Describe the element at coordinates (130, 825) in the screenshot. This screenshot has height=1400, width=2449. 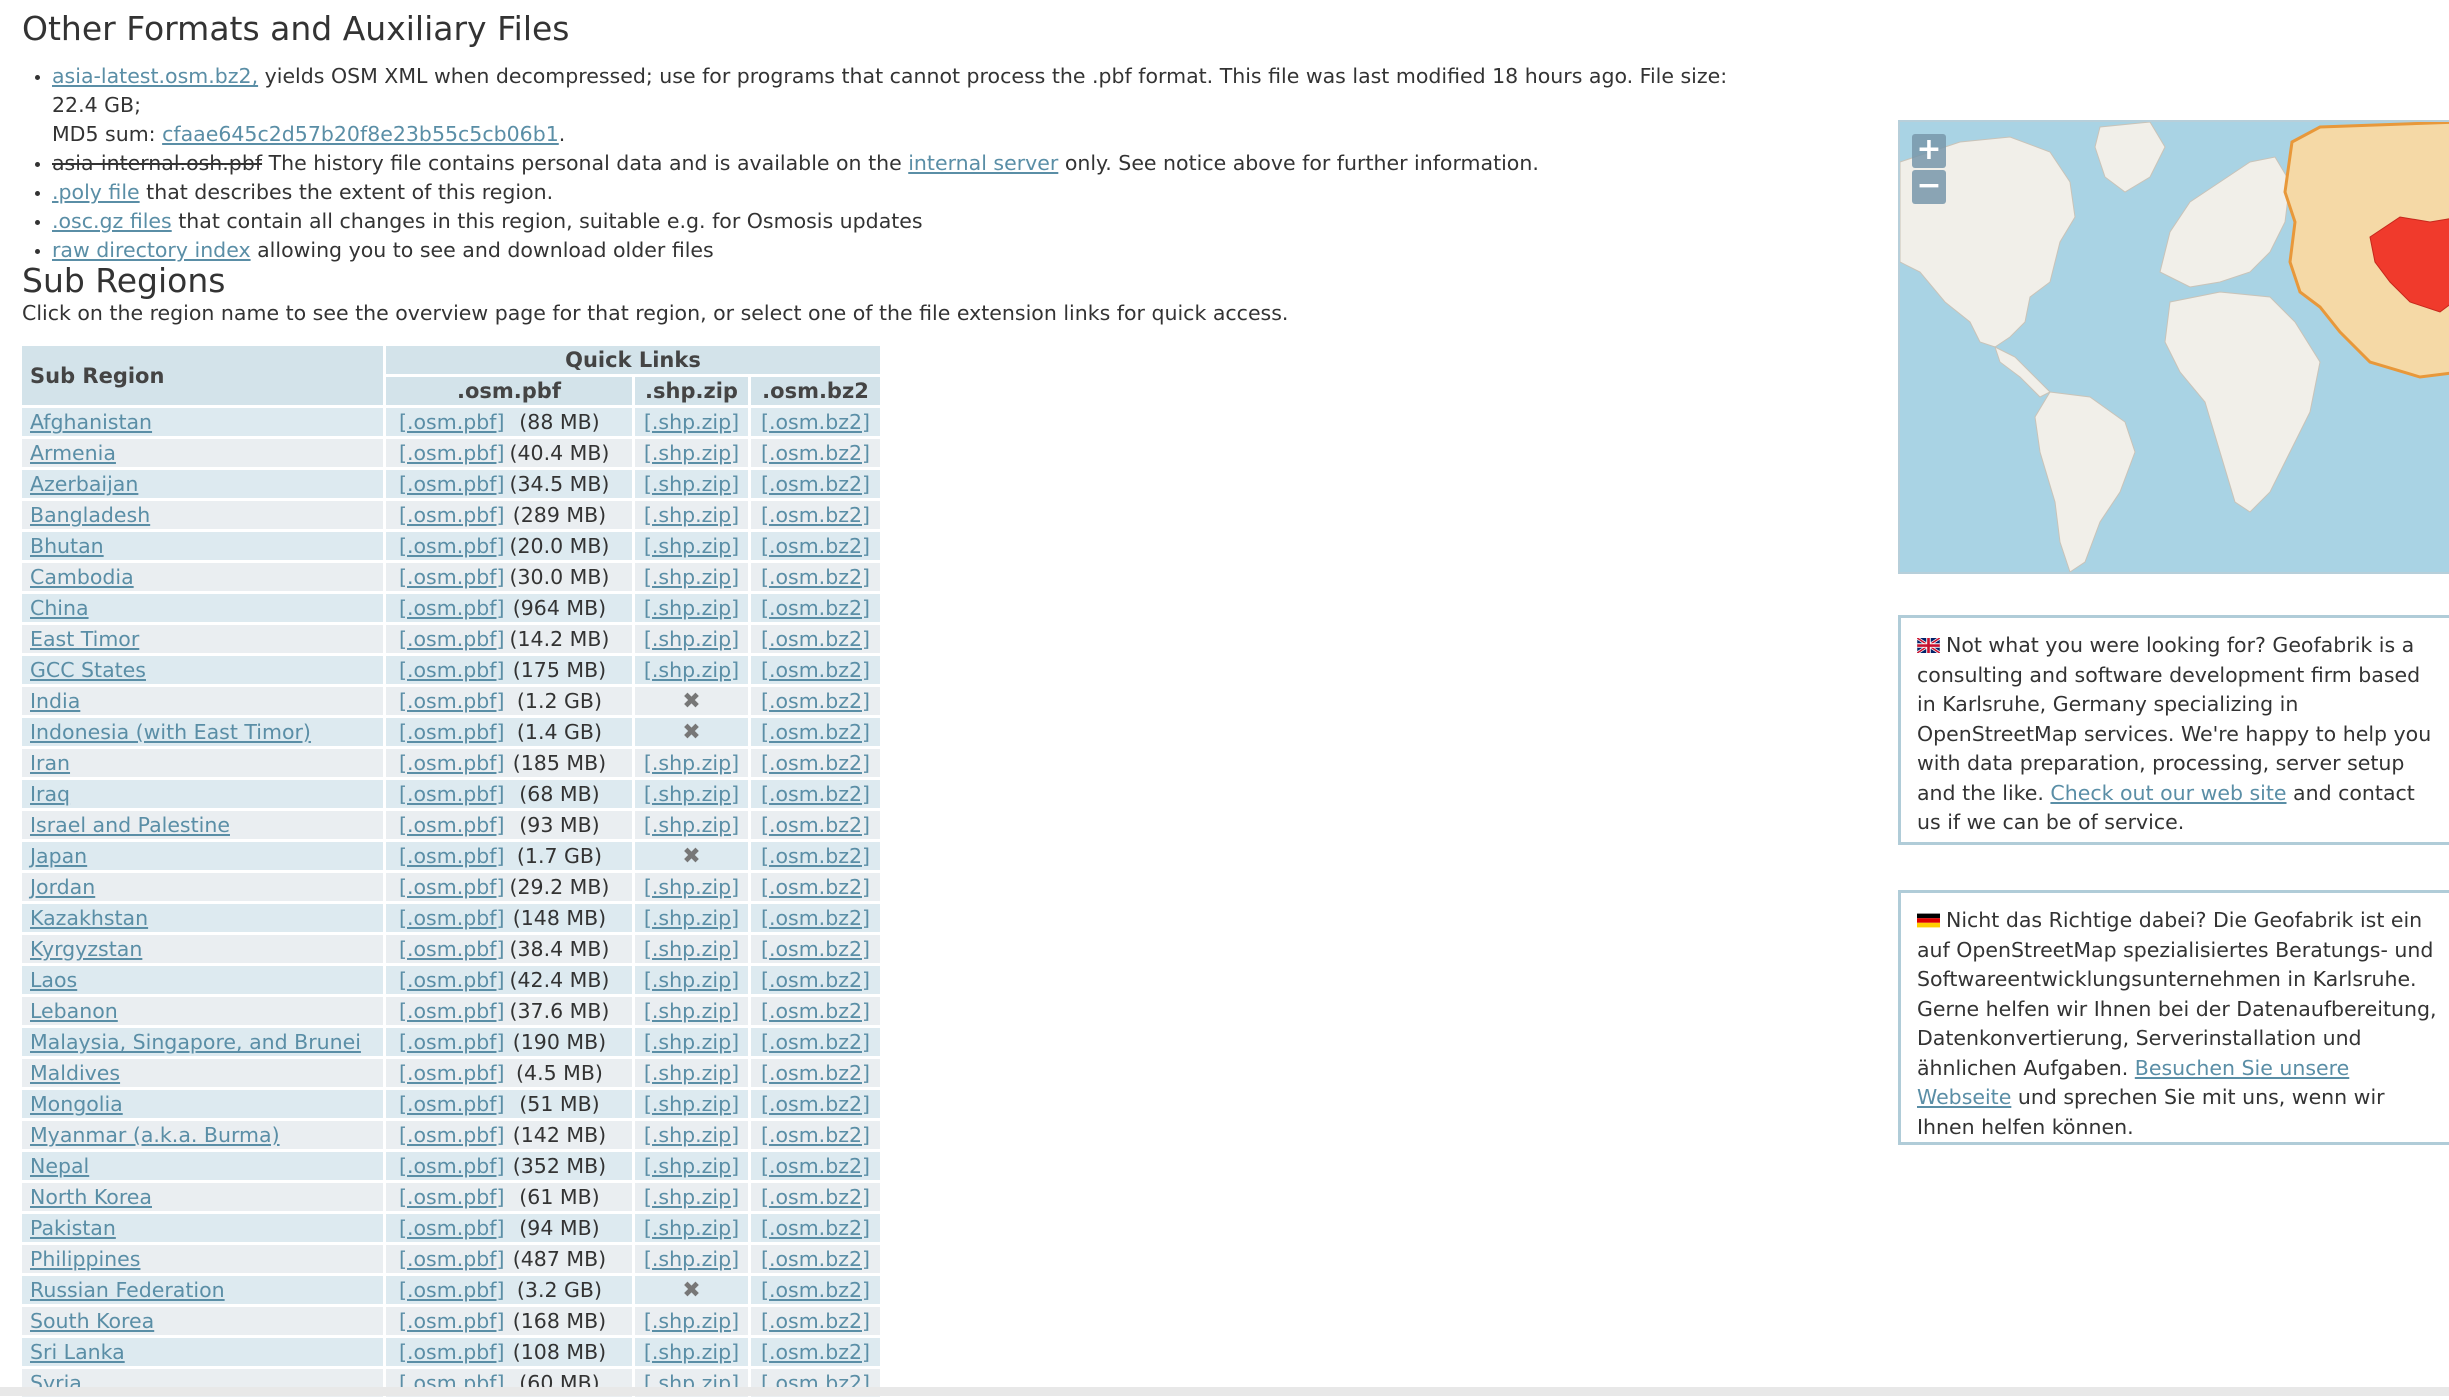
I see `region-link: Israel and Palestine` at that location.